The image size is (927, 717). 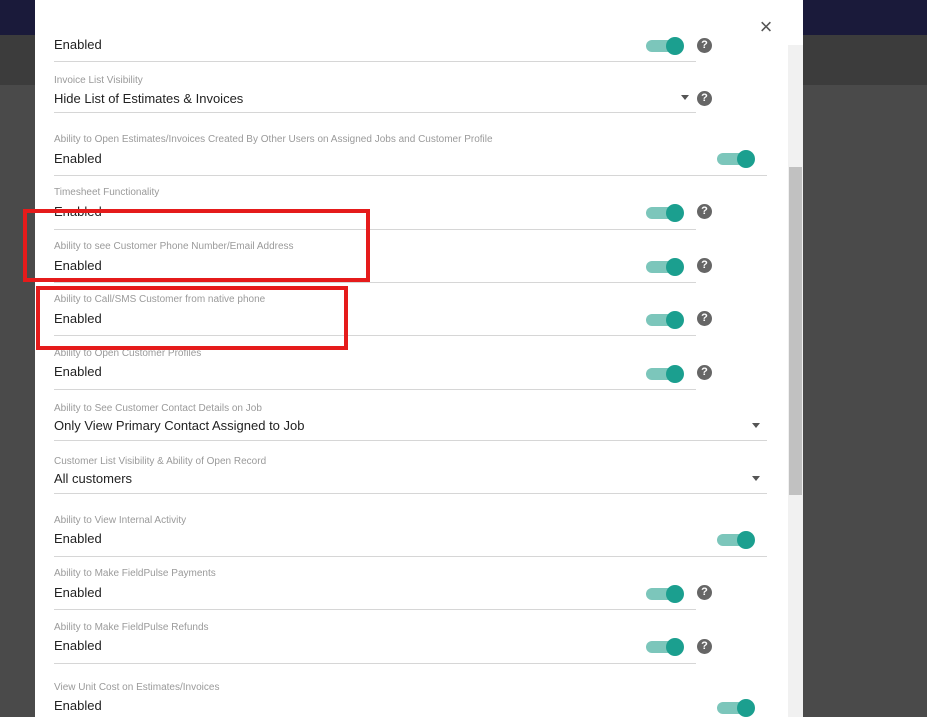 What do you see at coordinates (98, 80) in the screenshot?
I see `setting-label: Invoice List Visibility` at bounding box center [98, 80].